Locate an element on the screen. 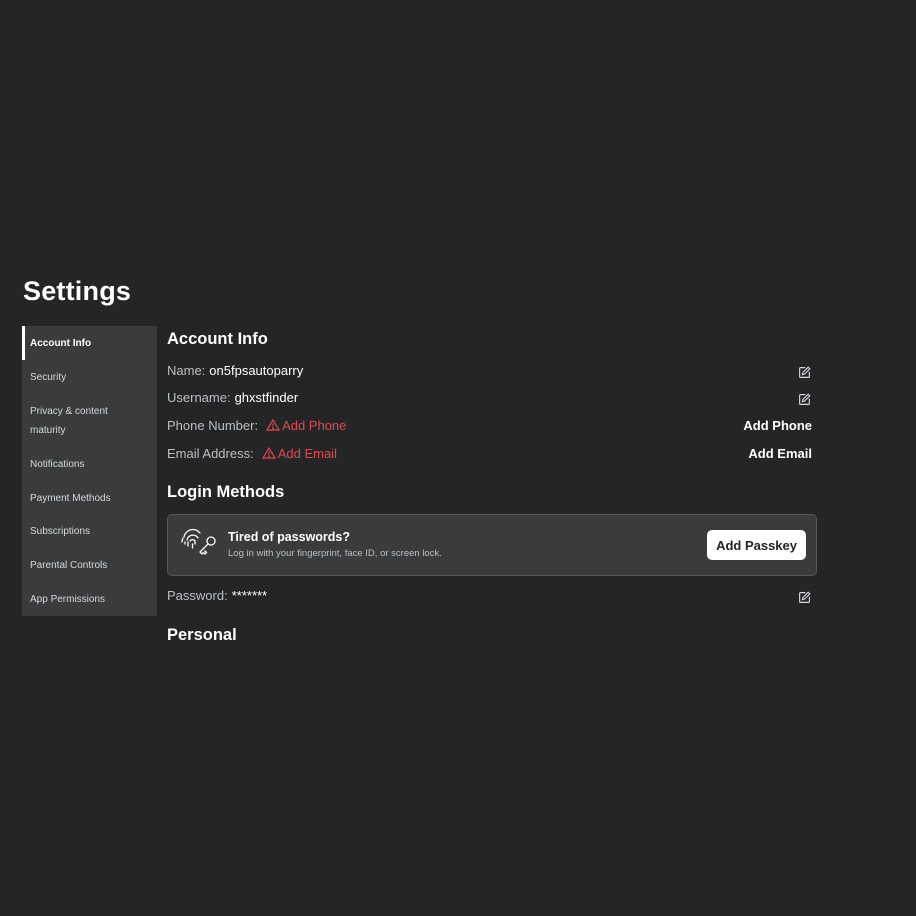 This screenshot has width=916, height=916. phone-warning: Add Phone is located at coordinates (306, 425).